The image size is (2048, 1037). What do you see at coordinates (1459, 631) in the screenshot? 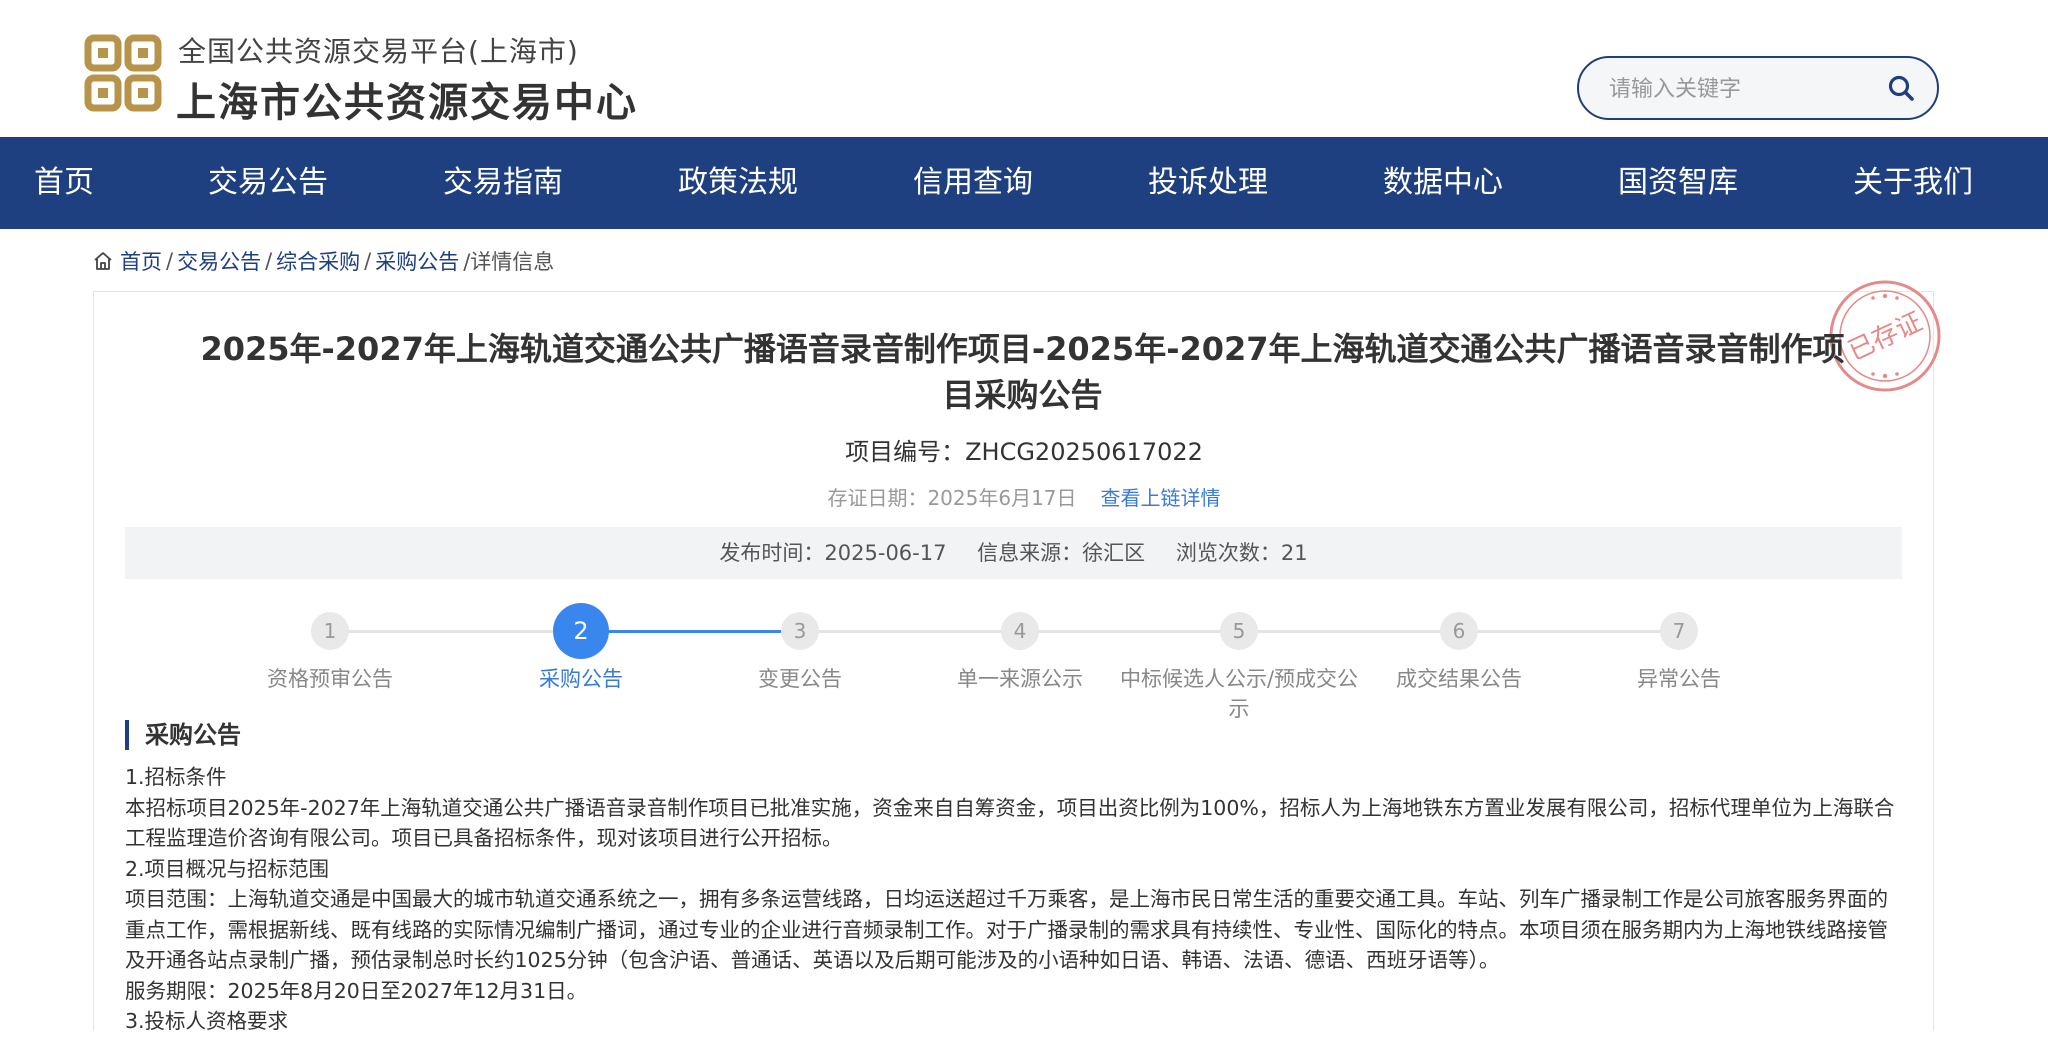
I see `step-6-circle: 6` at bounding box center [1459, 631].